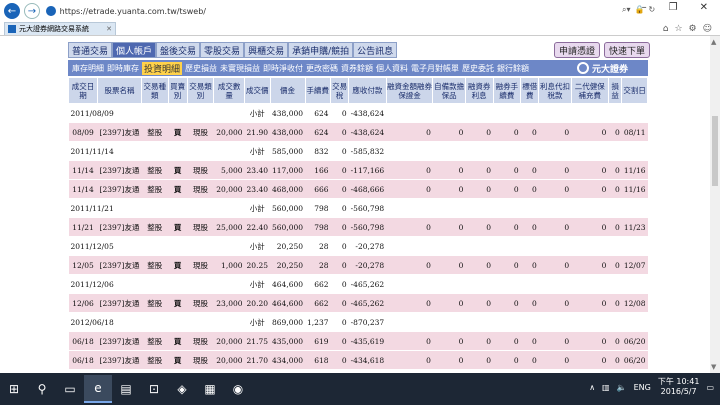 Image resolution: width=720 pixels, height=405 pixels. Describe the element at coordinates (358, 246) in the screenshot. I see `subtotal-row: 2011/12/05 小計 20,250 28 0 -20,278` at that location.